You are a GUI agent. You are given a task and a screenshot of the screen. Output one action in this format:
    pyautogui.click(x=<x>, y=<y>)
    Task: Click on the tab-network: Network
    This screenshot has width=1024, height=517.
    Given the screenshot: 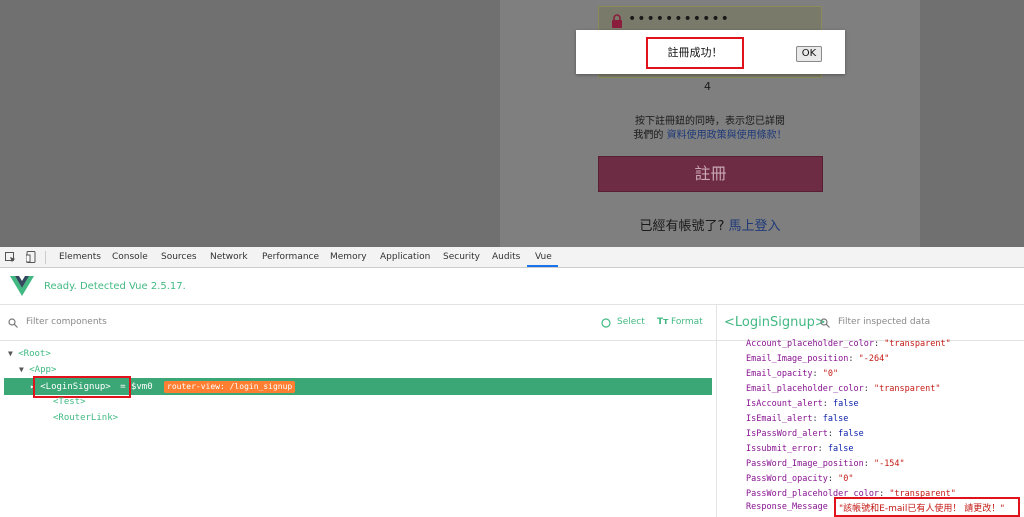 What is the action you would take?
    pyautogui.click(x=229, y=257)
    